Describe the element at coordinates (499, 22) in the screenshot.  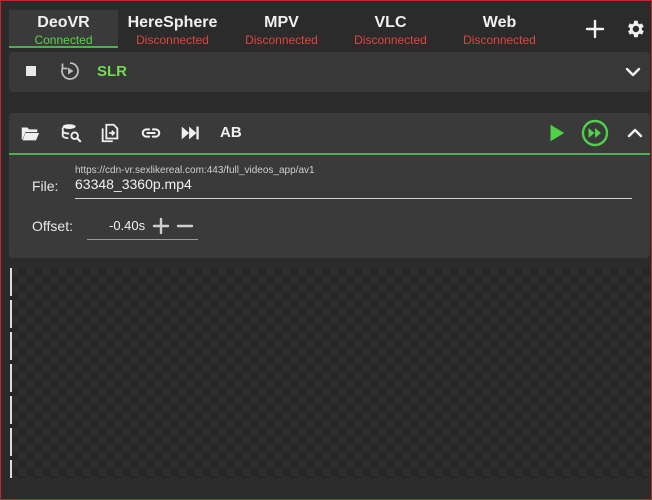
I see `tab-name: Web` at that location.